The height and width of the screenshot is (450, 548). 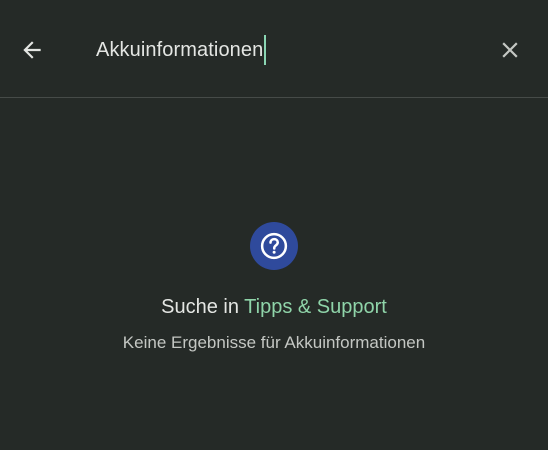 I want to click on help-badge, so click(x=274, y=246).